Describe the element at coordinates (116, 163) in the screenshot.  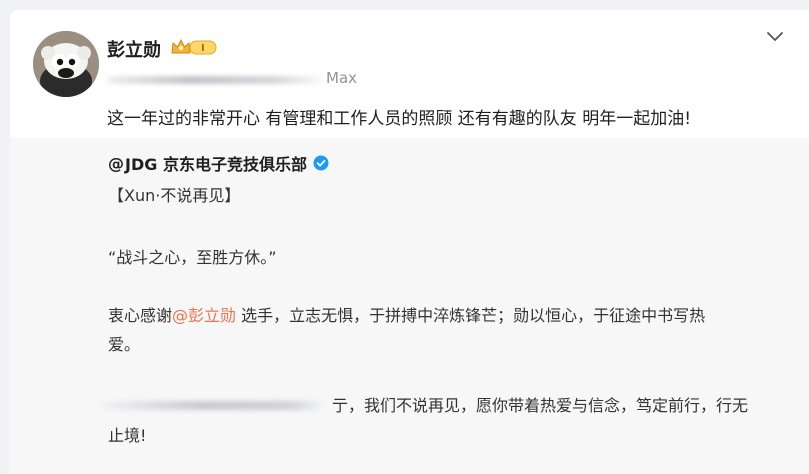
I see `repost-author-at: @` at that location.